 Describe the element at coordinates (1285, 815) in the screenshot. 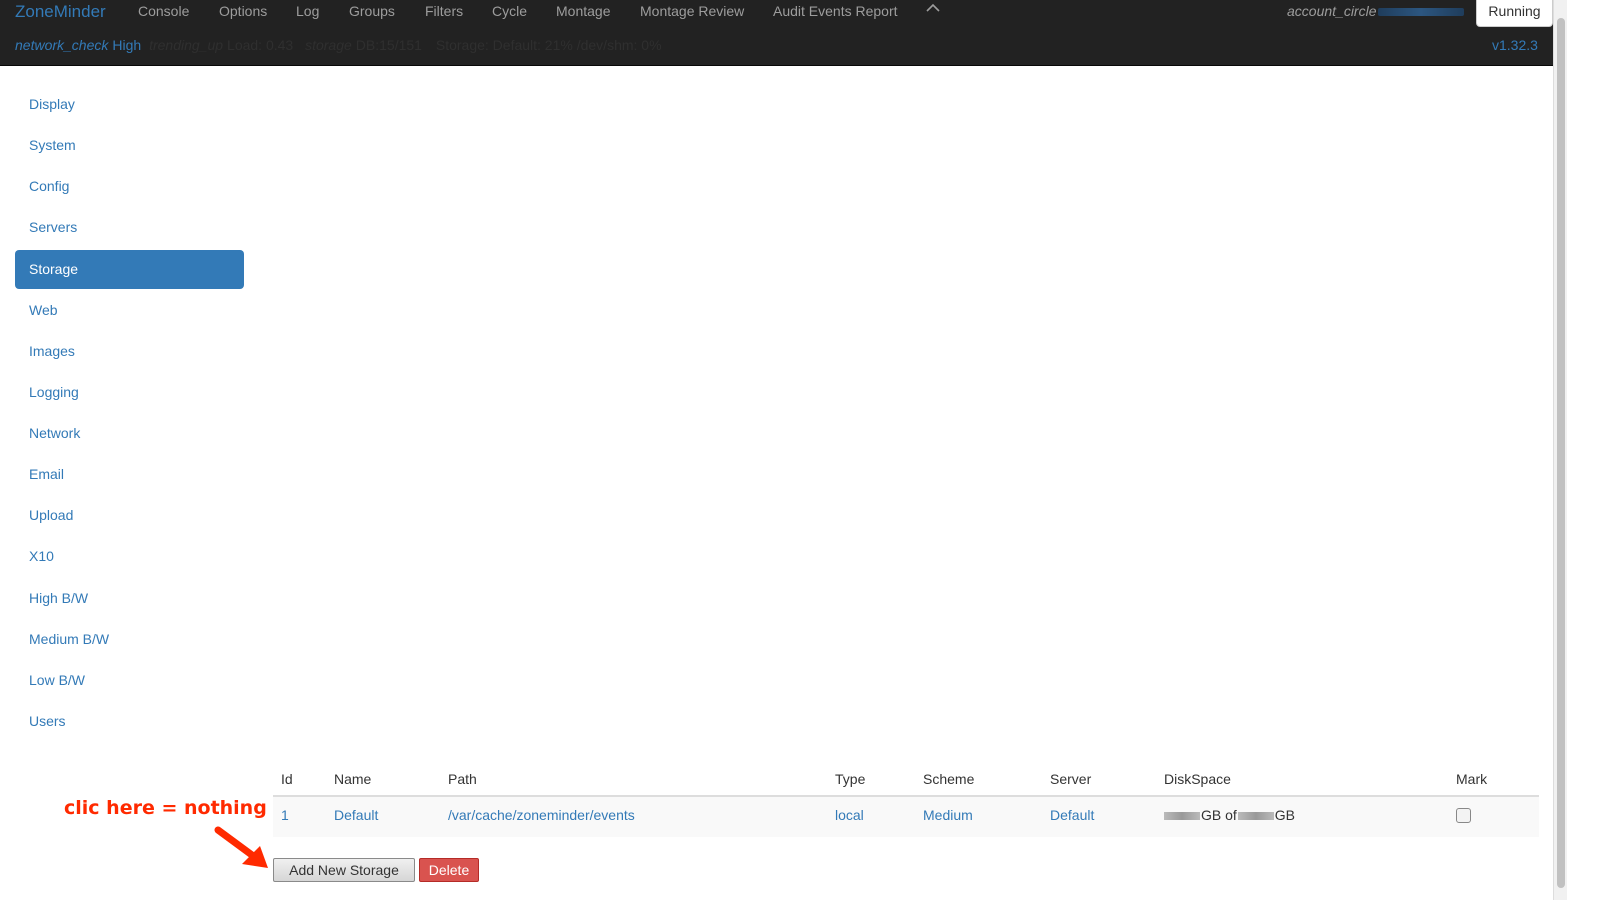

I see `disk-unit: GB` at that location.